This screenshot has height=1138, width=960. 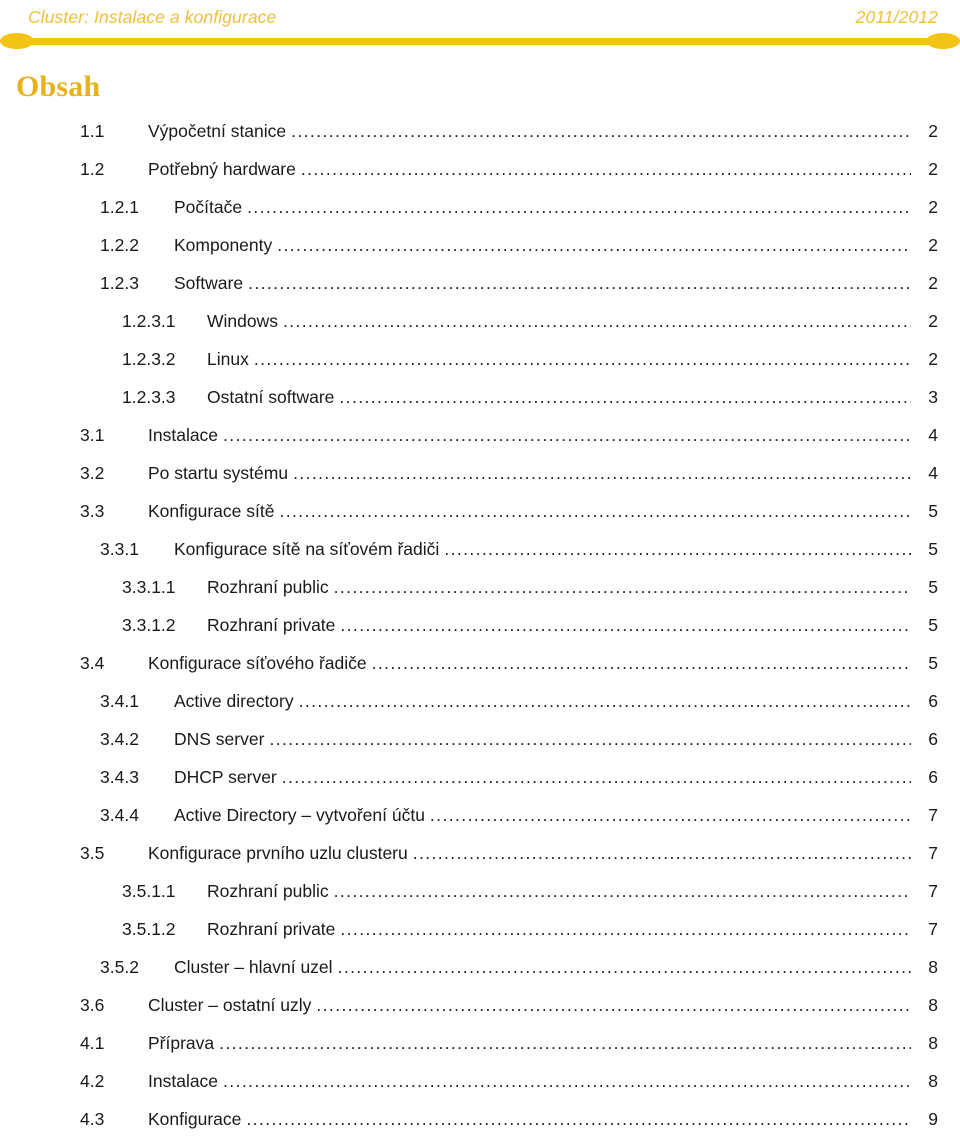 What do you see at coordinates (149, 891) in the screenshot?
I see `toc-entry-number: 3.5.1.1` at bounding box center [149, 891].